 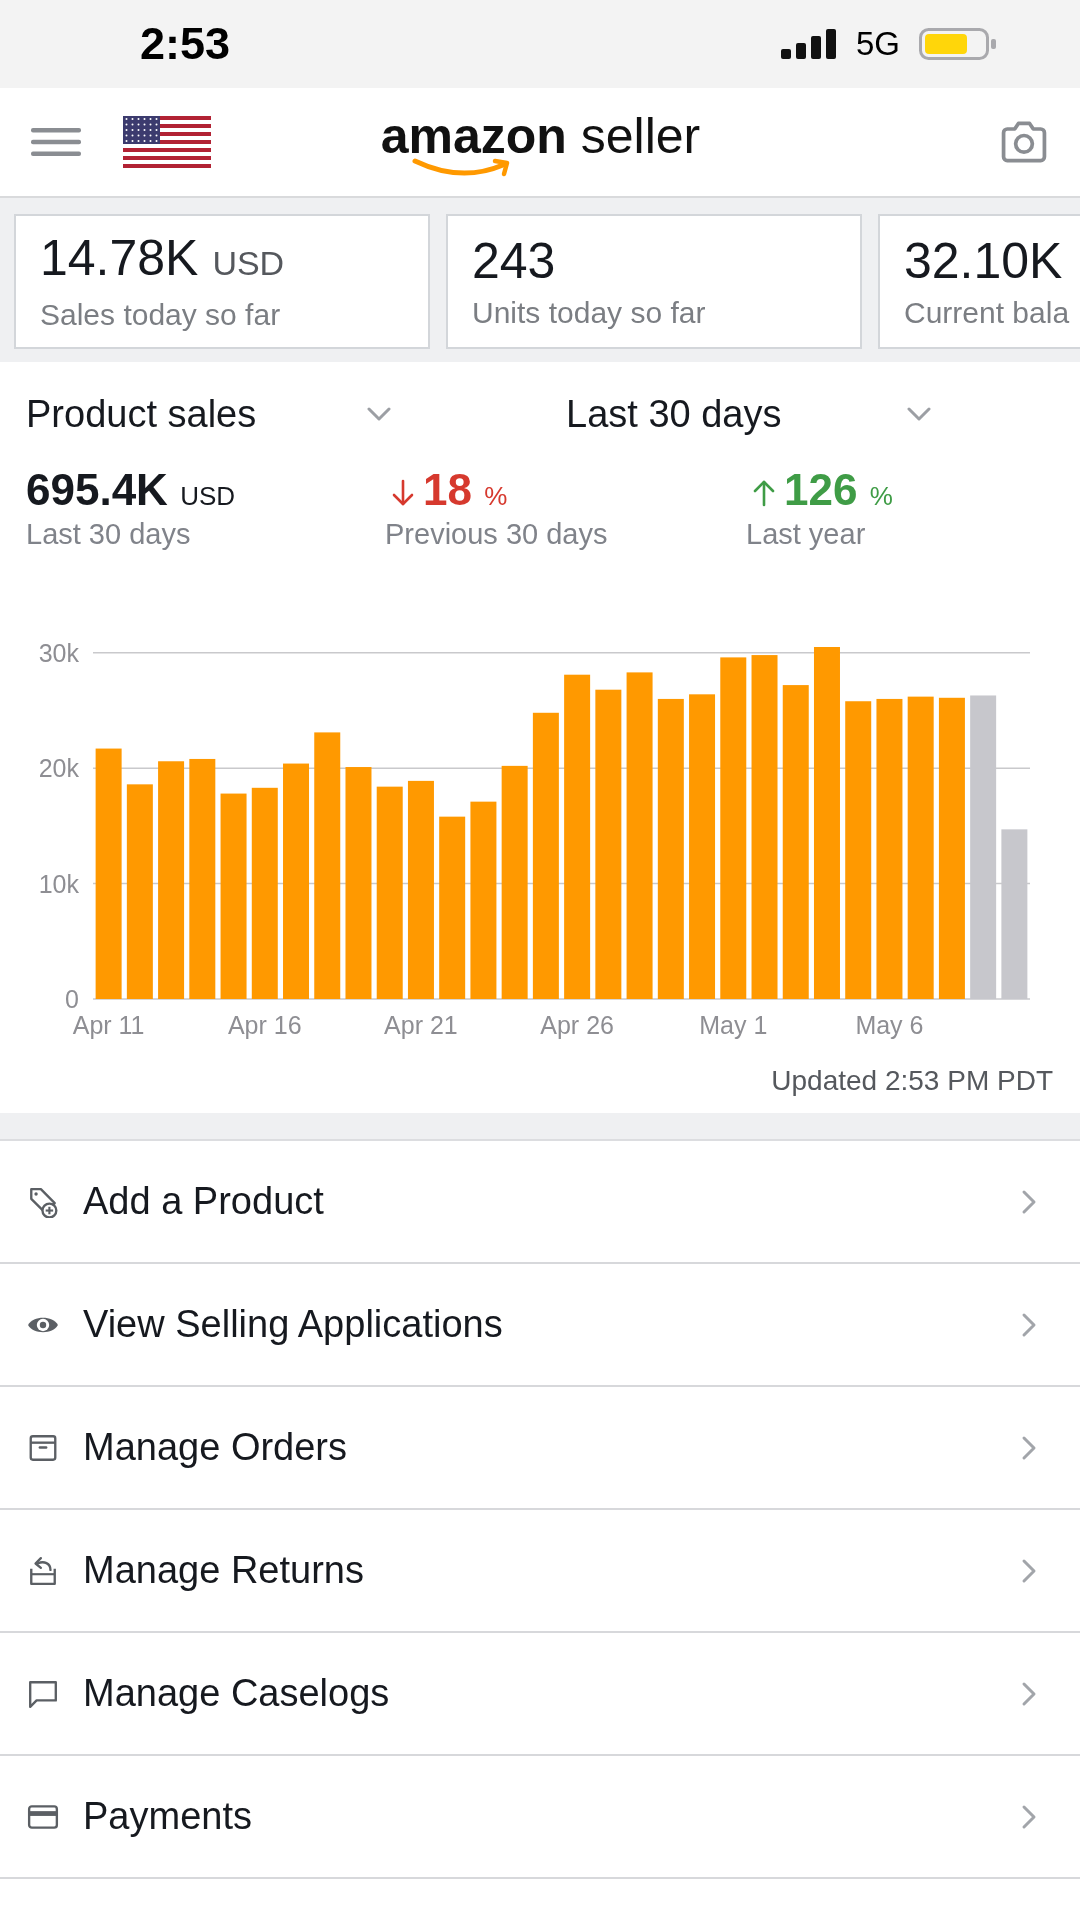 I want to click on arrow-down-icon, so click(x=403, y=493).